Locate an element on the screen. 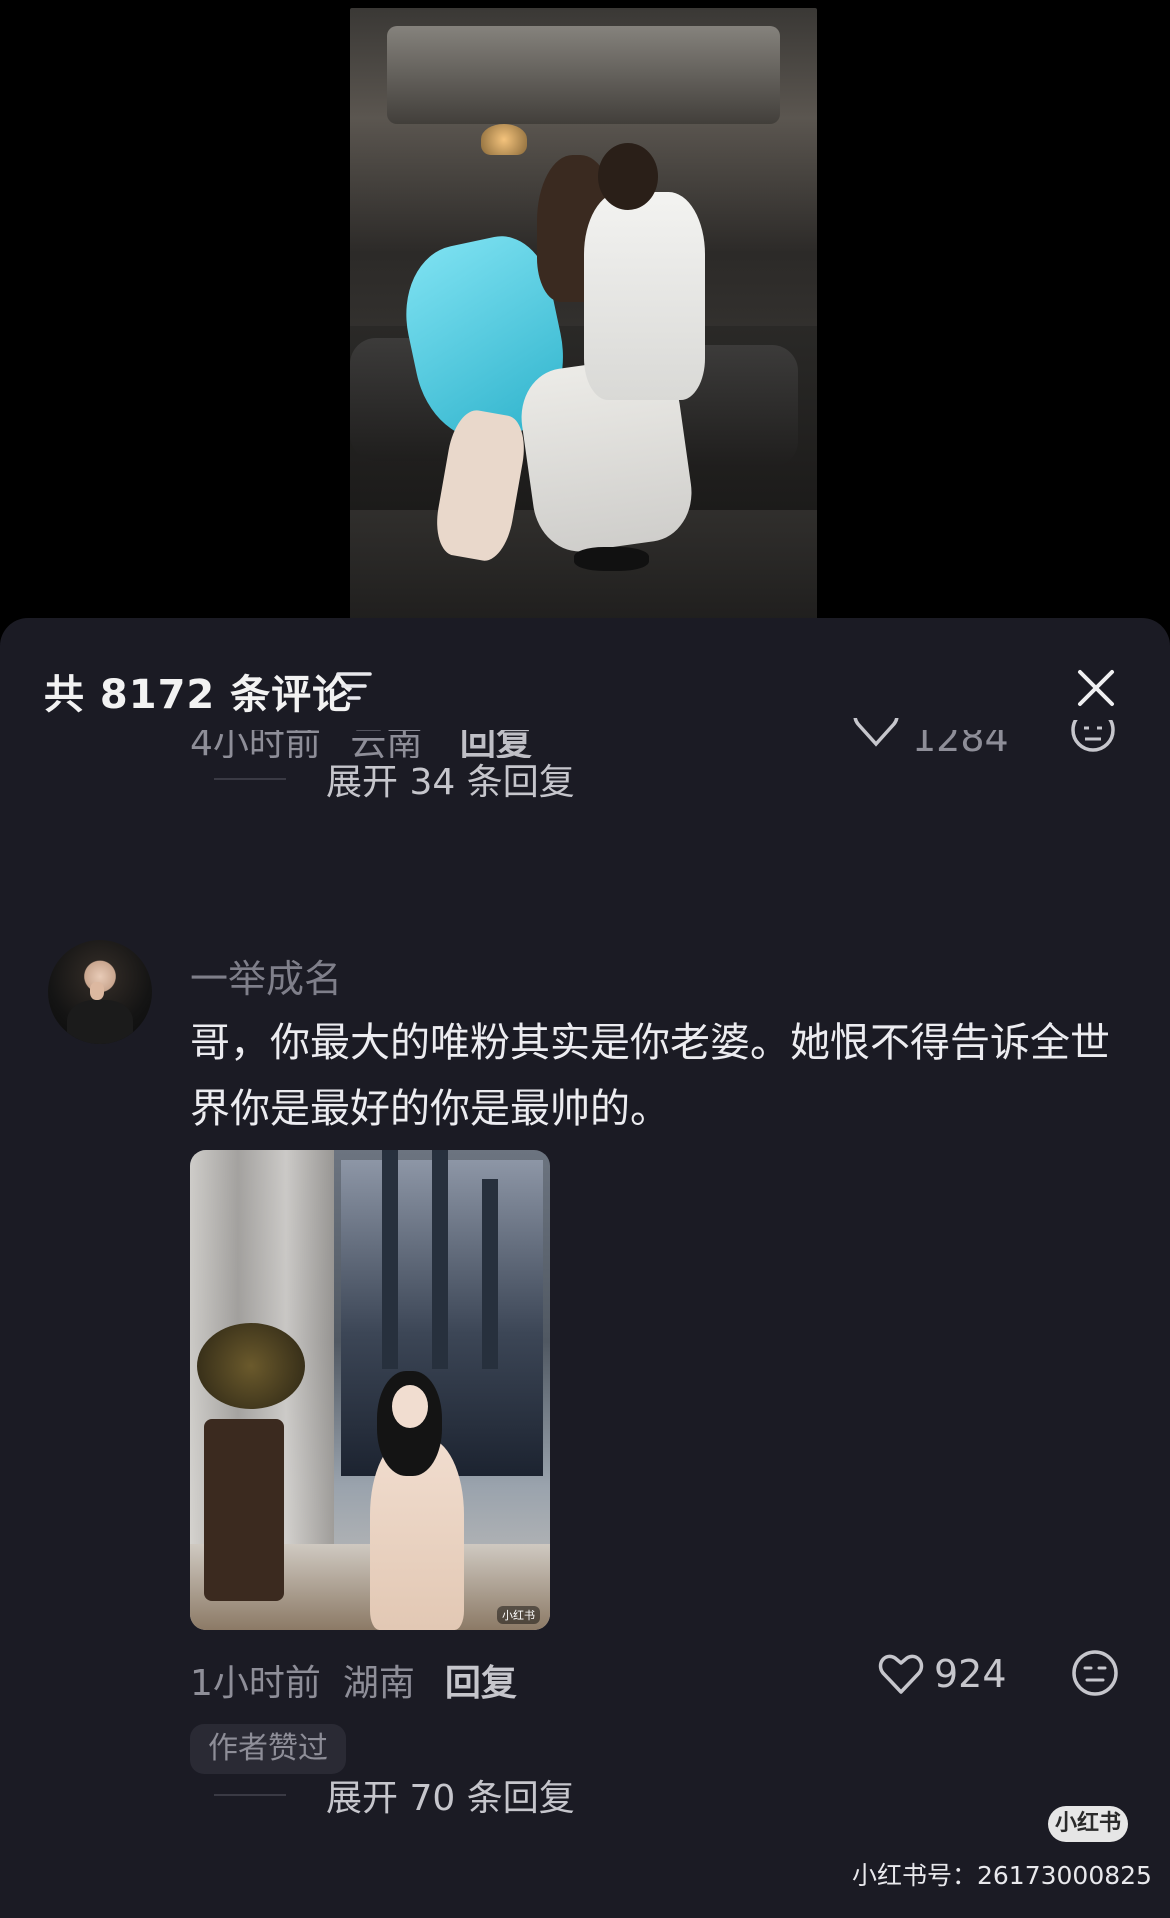  comment-time: 1小时前 is located at coordinates (255, 1683).